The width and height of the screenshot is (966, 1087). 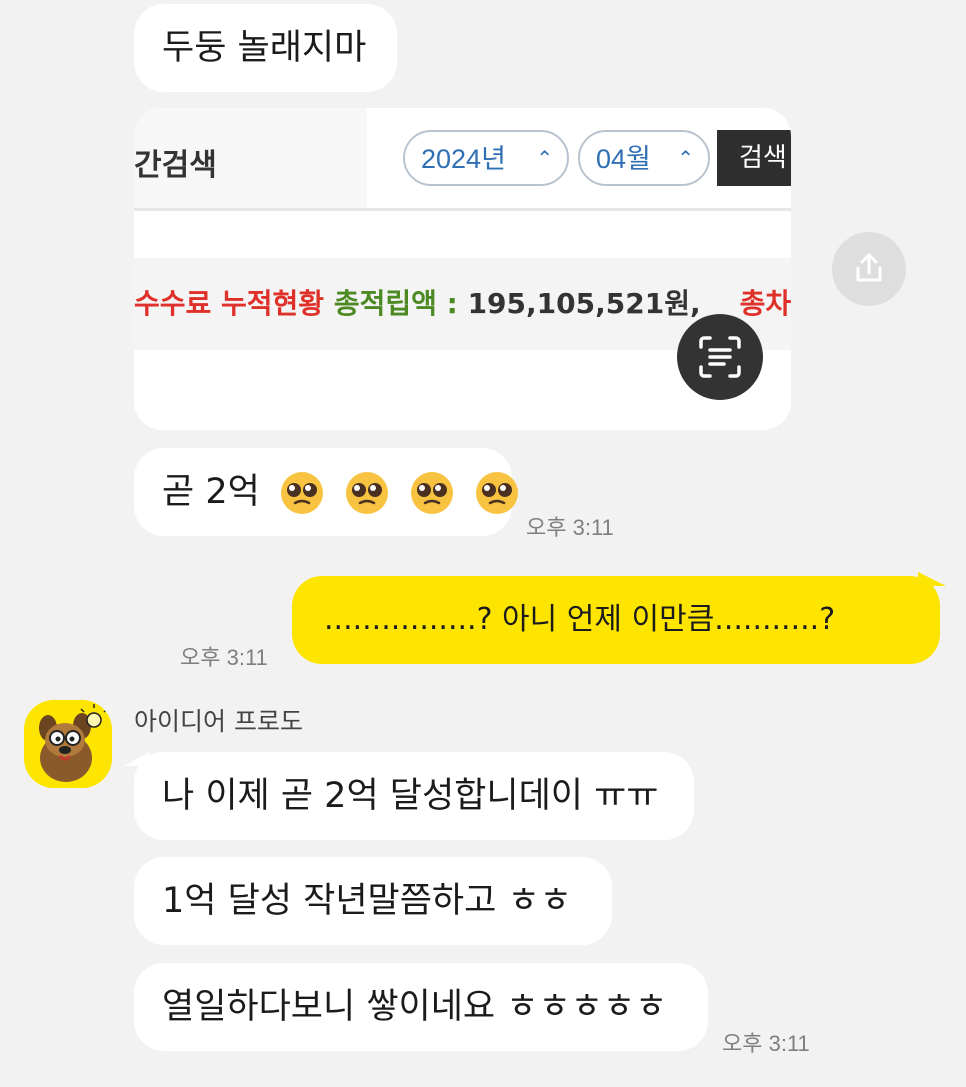 I want to click on message-bubble: 1억 달성 작년말쯤하고 ㅎㅎ, so click(x=373, y=901).